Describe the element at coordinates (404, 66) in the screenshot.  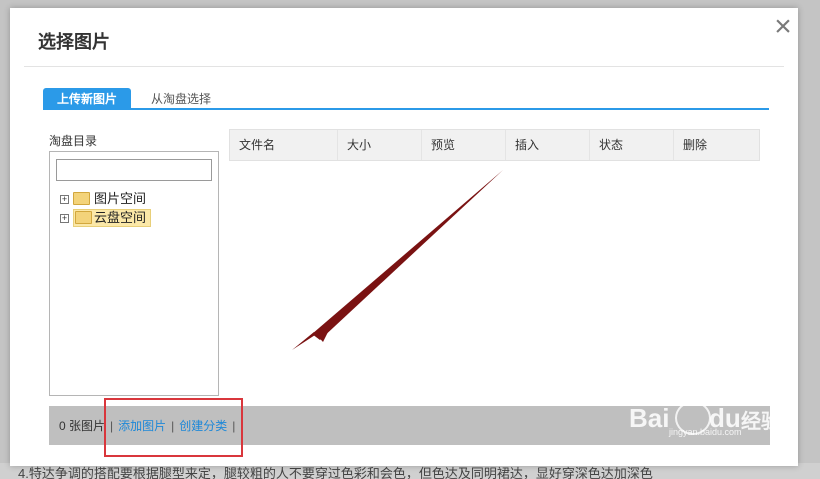
I see `title-divider` at that location.